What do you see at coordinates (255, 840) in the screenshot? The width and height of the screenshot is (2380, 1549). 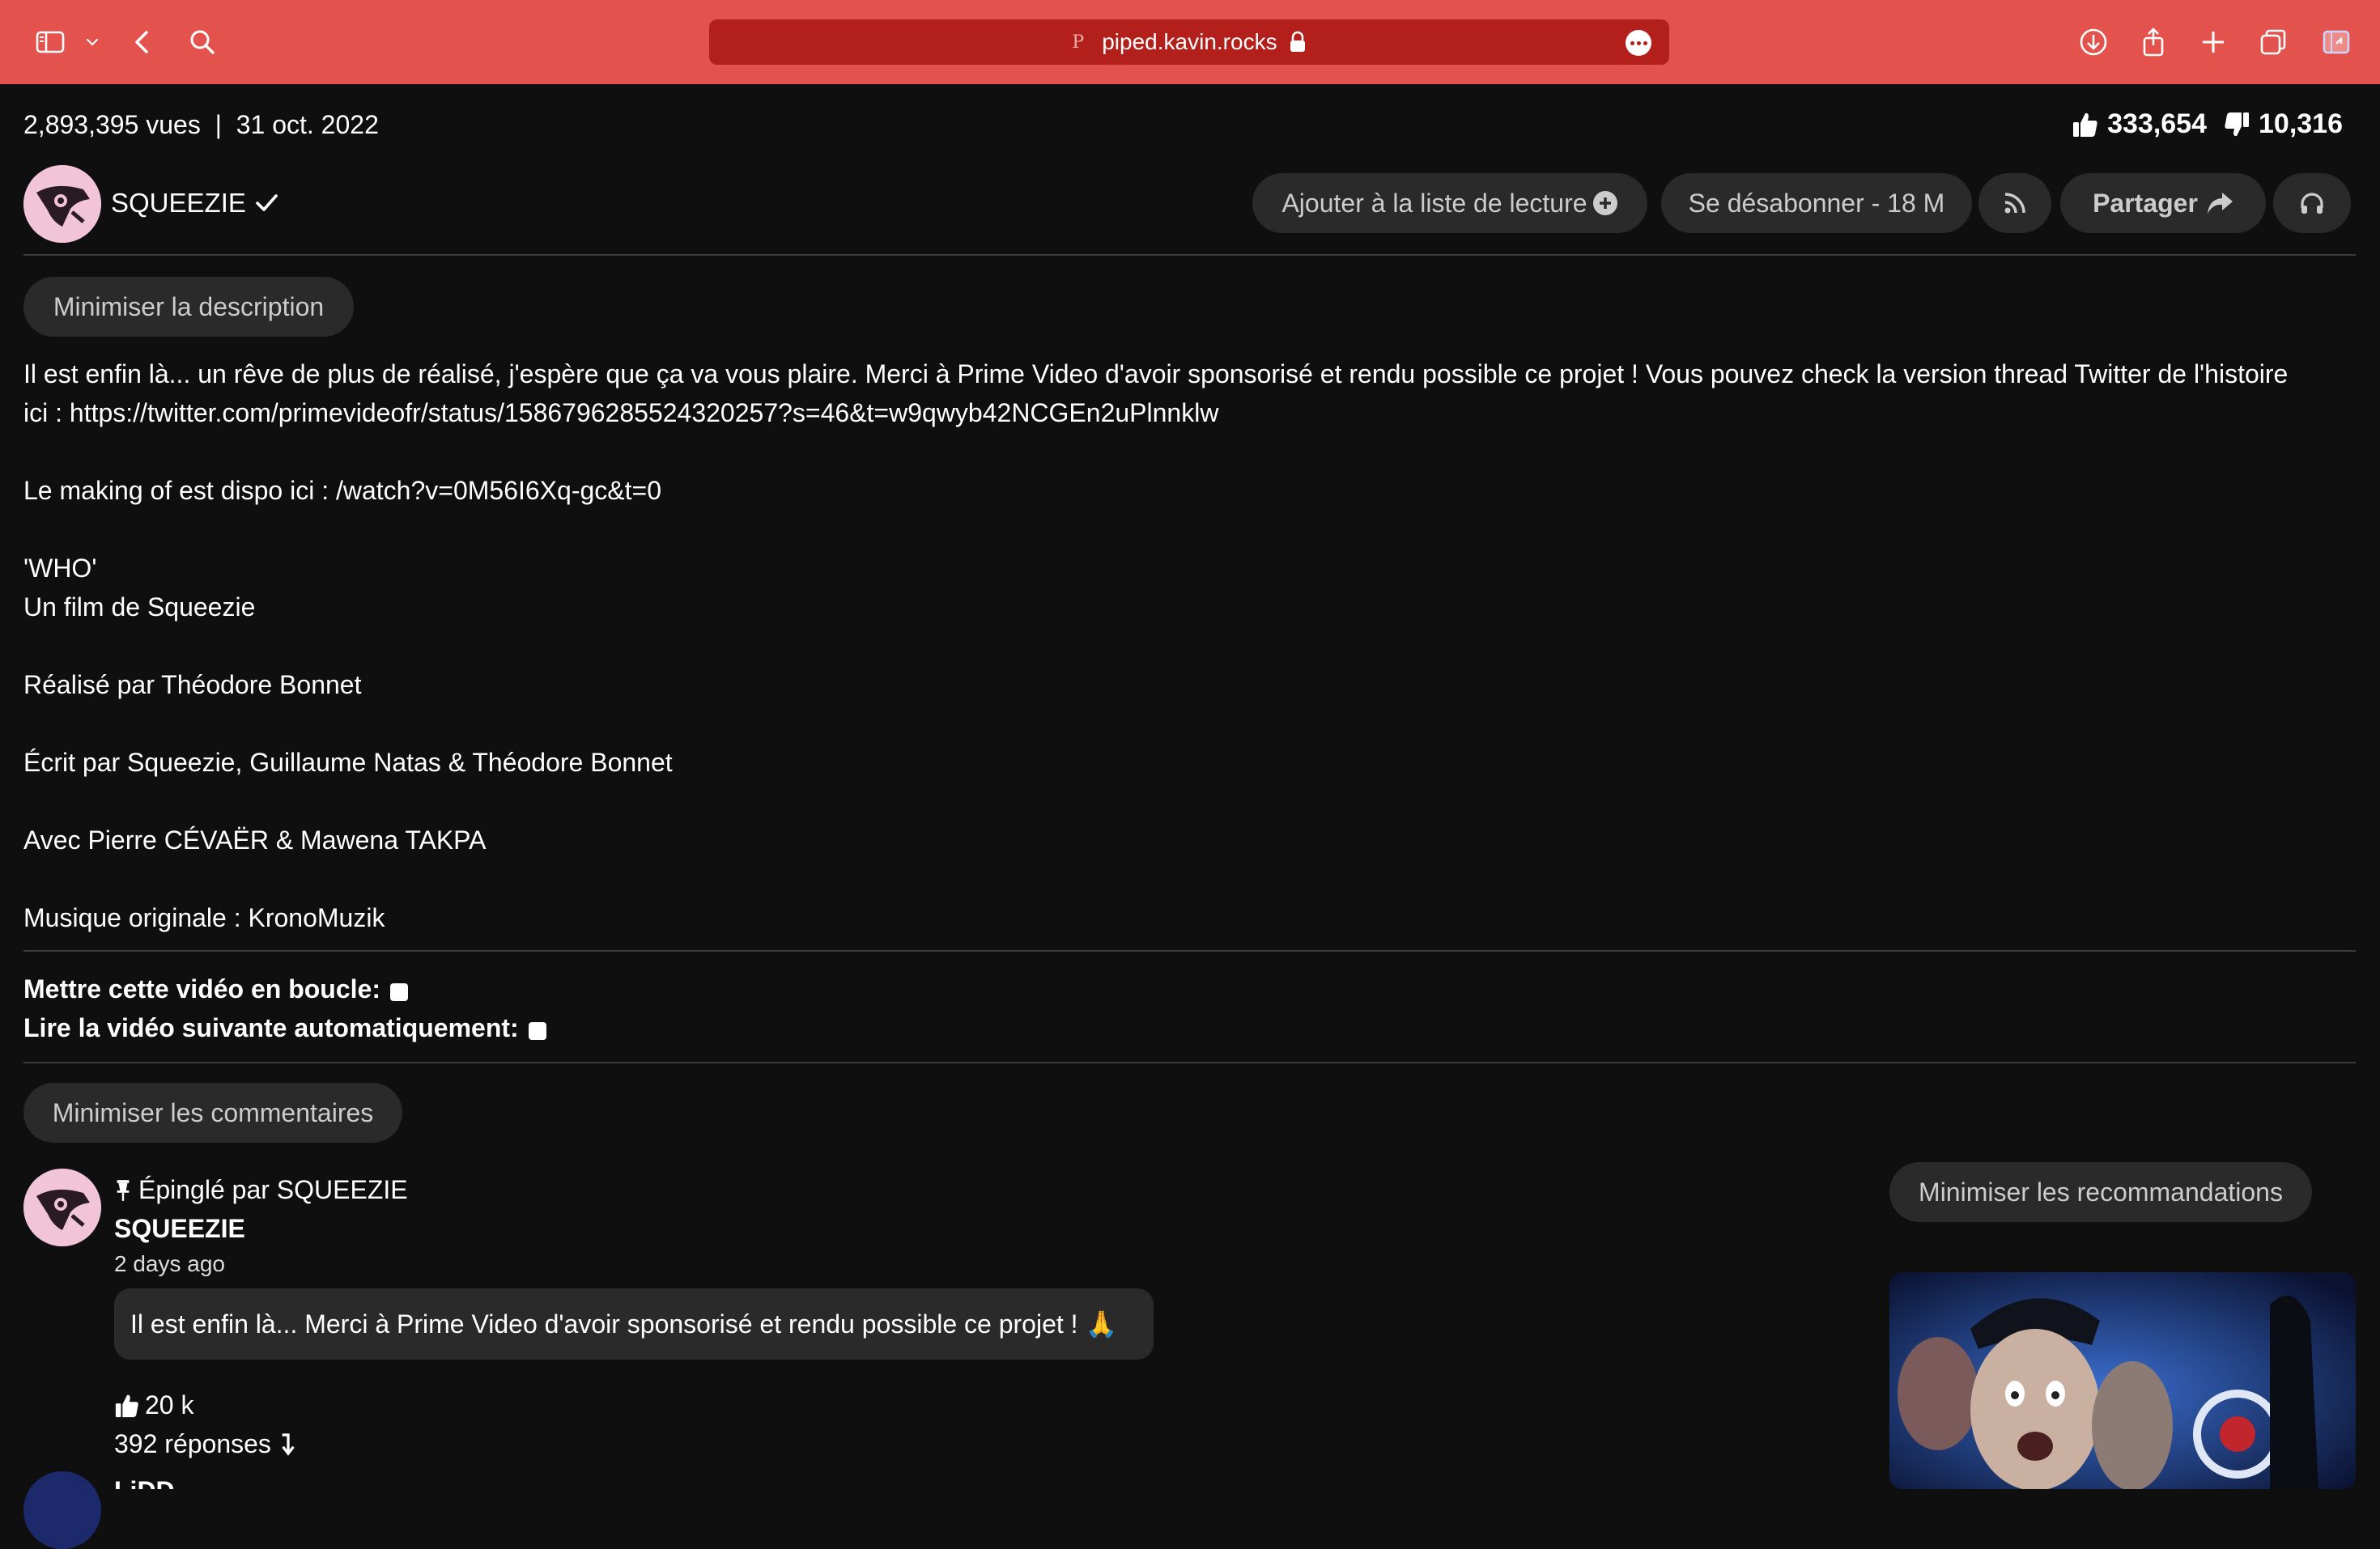 I see `description-line: Avec Pierre CÉVAËR & Mawena TAKPA` at bounding box center [255, 840].